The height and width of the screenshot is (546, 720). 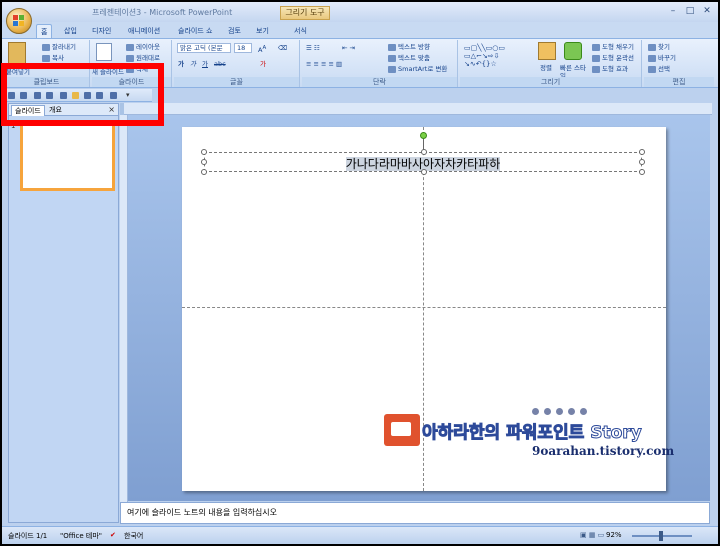 I want to click on watermark-dots, so click(x=559, y=411).